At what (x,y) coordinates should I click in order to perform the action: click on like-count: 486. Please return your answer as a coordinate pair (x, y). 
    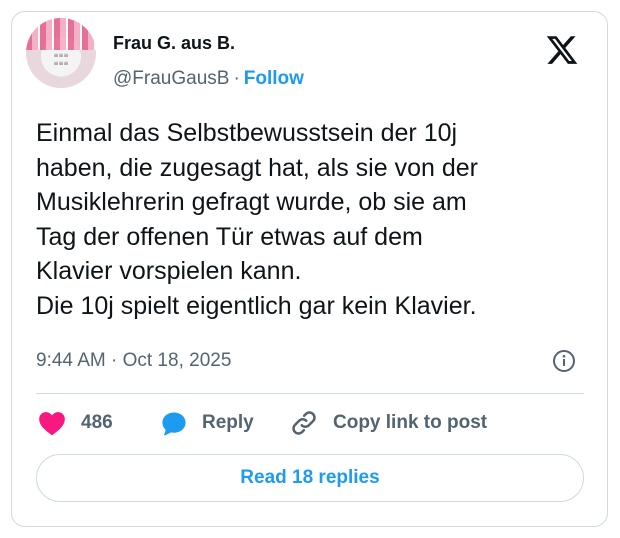
    Looking at the image, I should click on (97, 422).